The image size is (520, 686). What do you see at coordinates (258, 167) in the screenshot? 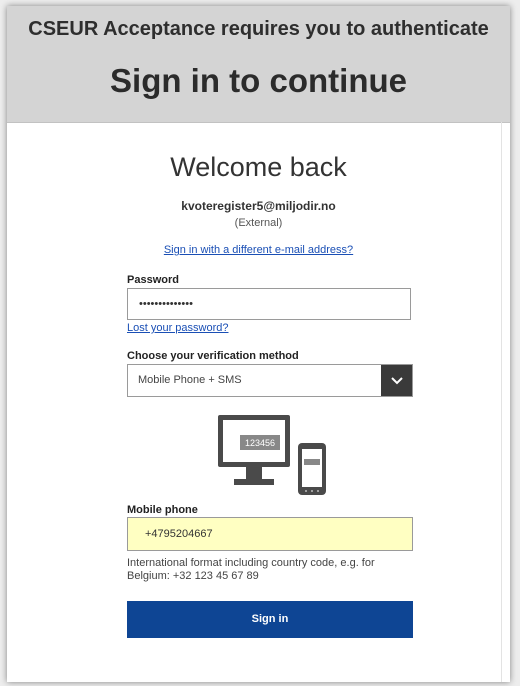
I see `welcome-heading: Welcome back` at bounding box center [258, 167].